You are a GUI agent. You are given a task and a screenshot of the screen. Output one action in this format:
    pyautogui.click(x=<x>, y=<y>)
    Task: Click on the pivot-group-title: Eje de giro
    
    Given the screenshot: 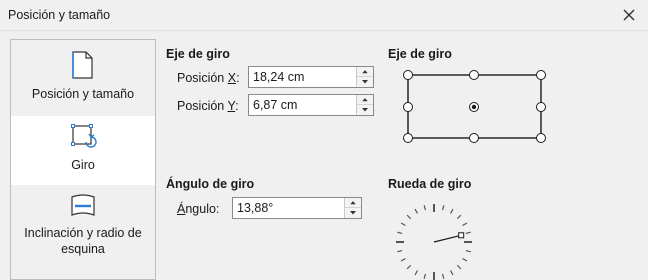 What is the action you would take?
    pyautogui.click(x=198, y=54)
    